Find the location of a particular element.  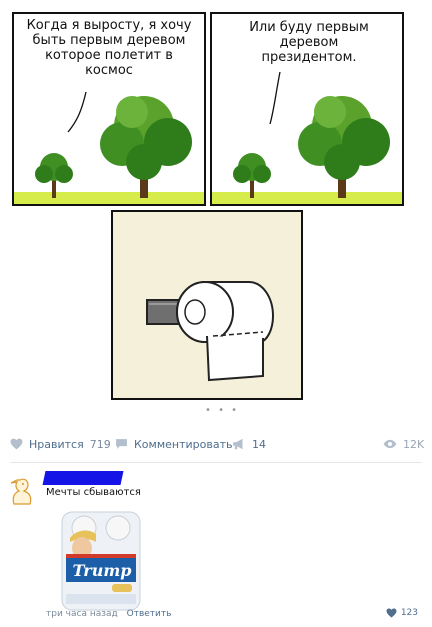

image-pagination-dots: • • • is located at coordinates (222, 410).